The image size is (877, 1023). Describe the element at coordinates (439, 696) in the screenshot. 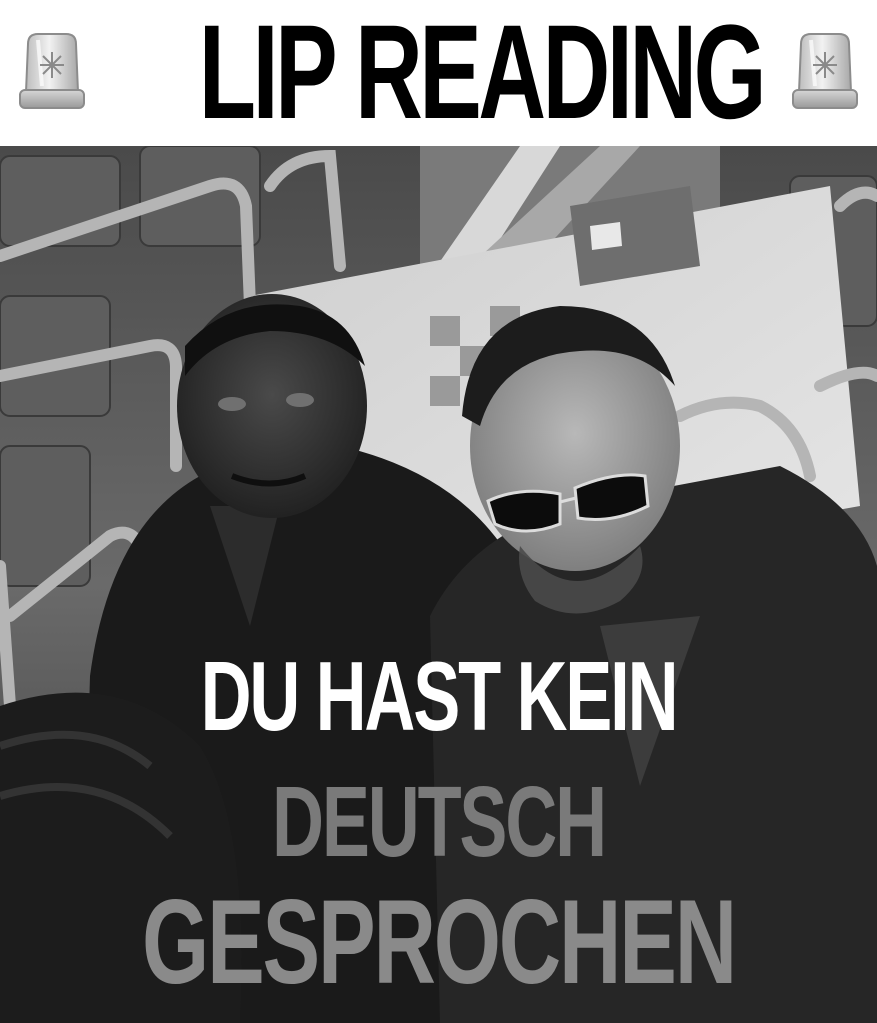

I see `caption-line-1: DU HAST KEIN` at that location.